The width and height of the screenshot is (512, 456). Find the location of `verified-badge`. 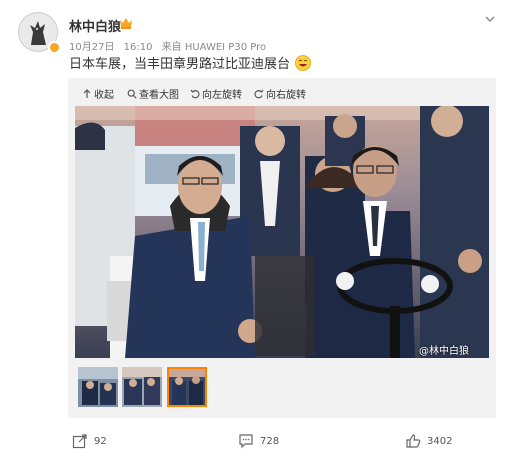

verified-badge is located at coordinates (54, 47).